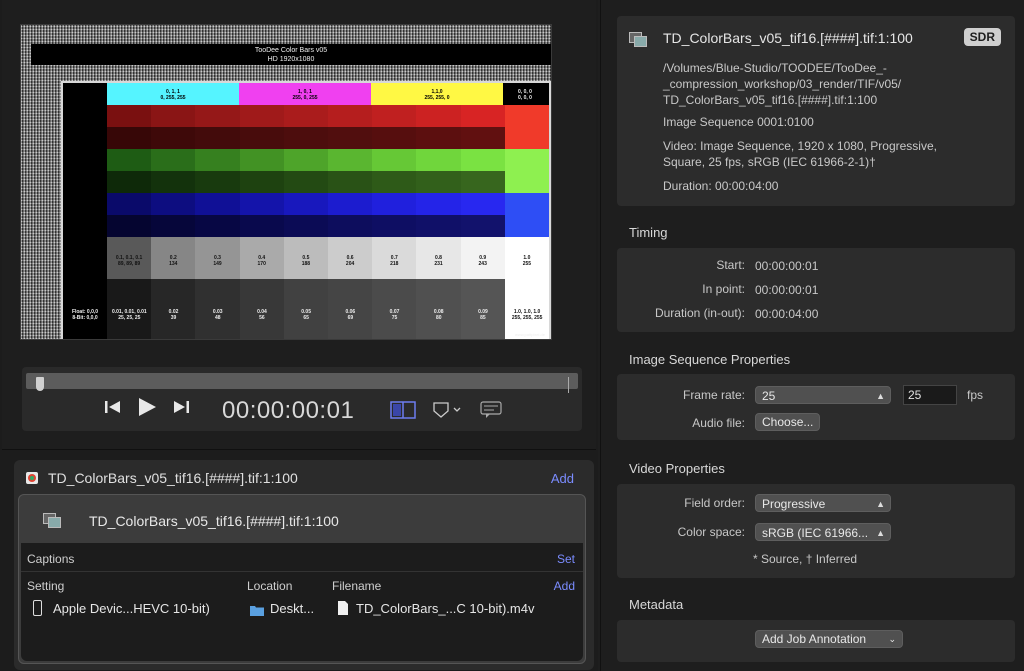  I want to click on skip-back-icon, so click(113, 409).